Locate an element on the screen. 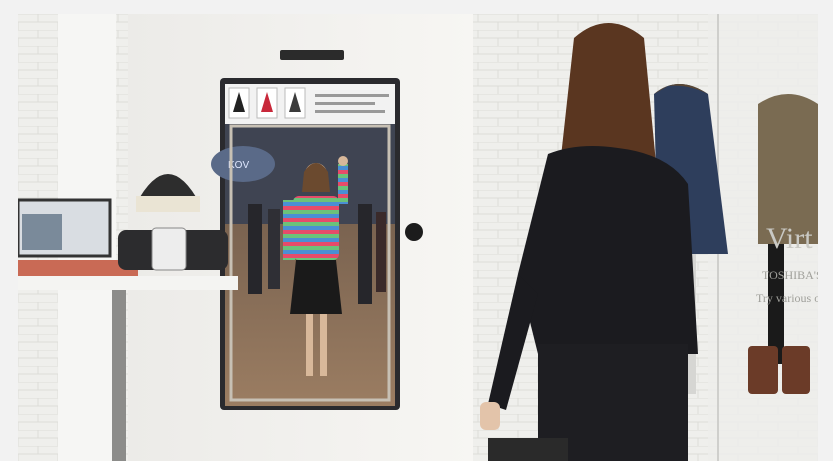  side-table-top is located at coordinates (128, 283).